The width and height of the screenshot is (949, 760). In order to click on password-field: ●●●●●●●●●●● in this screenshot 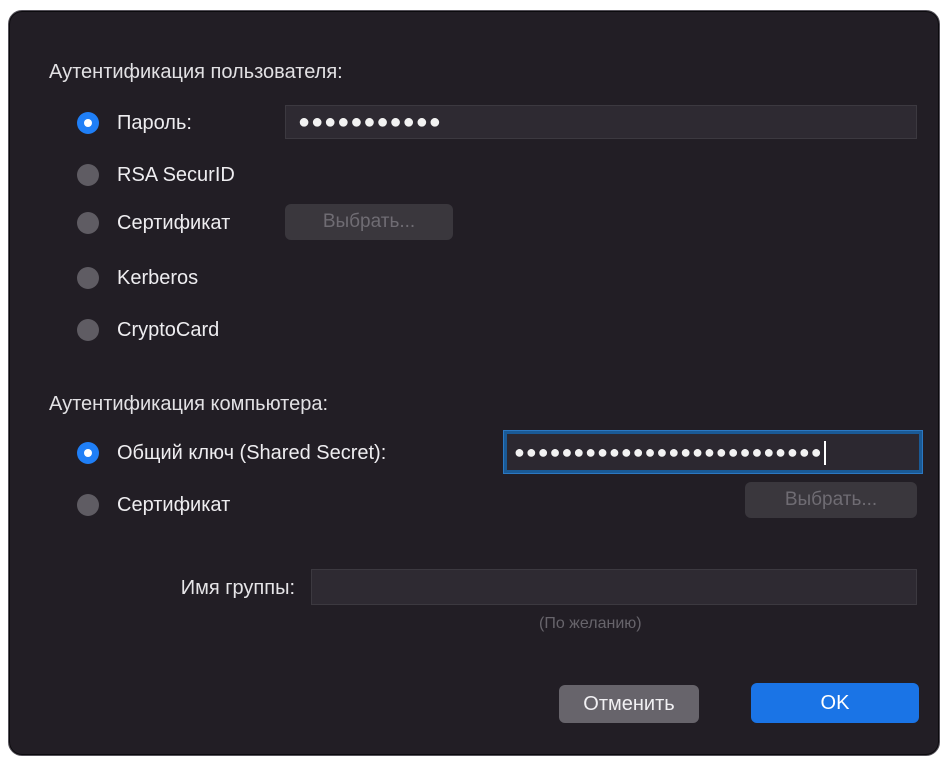, I will do `click(601, 122)`.